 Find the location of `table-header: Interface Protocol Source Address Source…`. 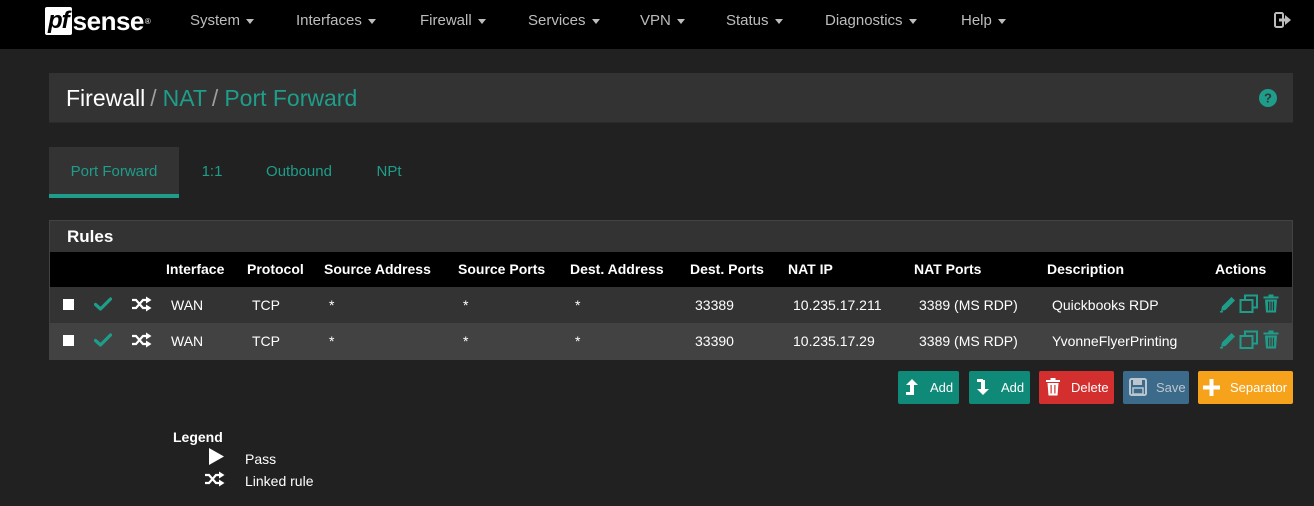

table-header: Interface Protocol Source Address Source… is located at coordinates (671, 269).